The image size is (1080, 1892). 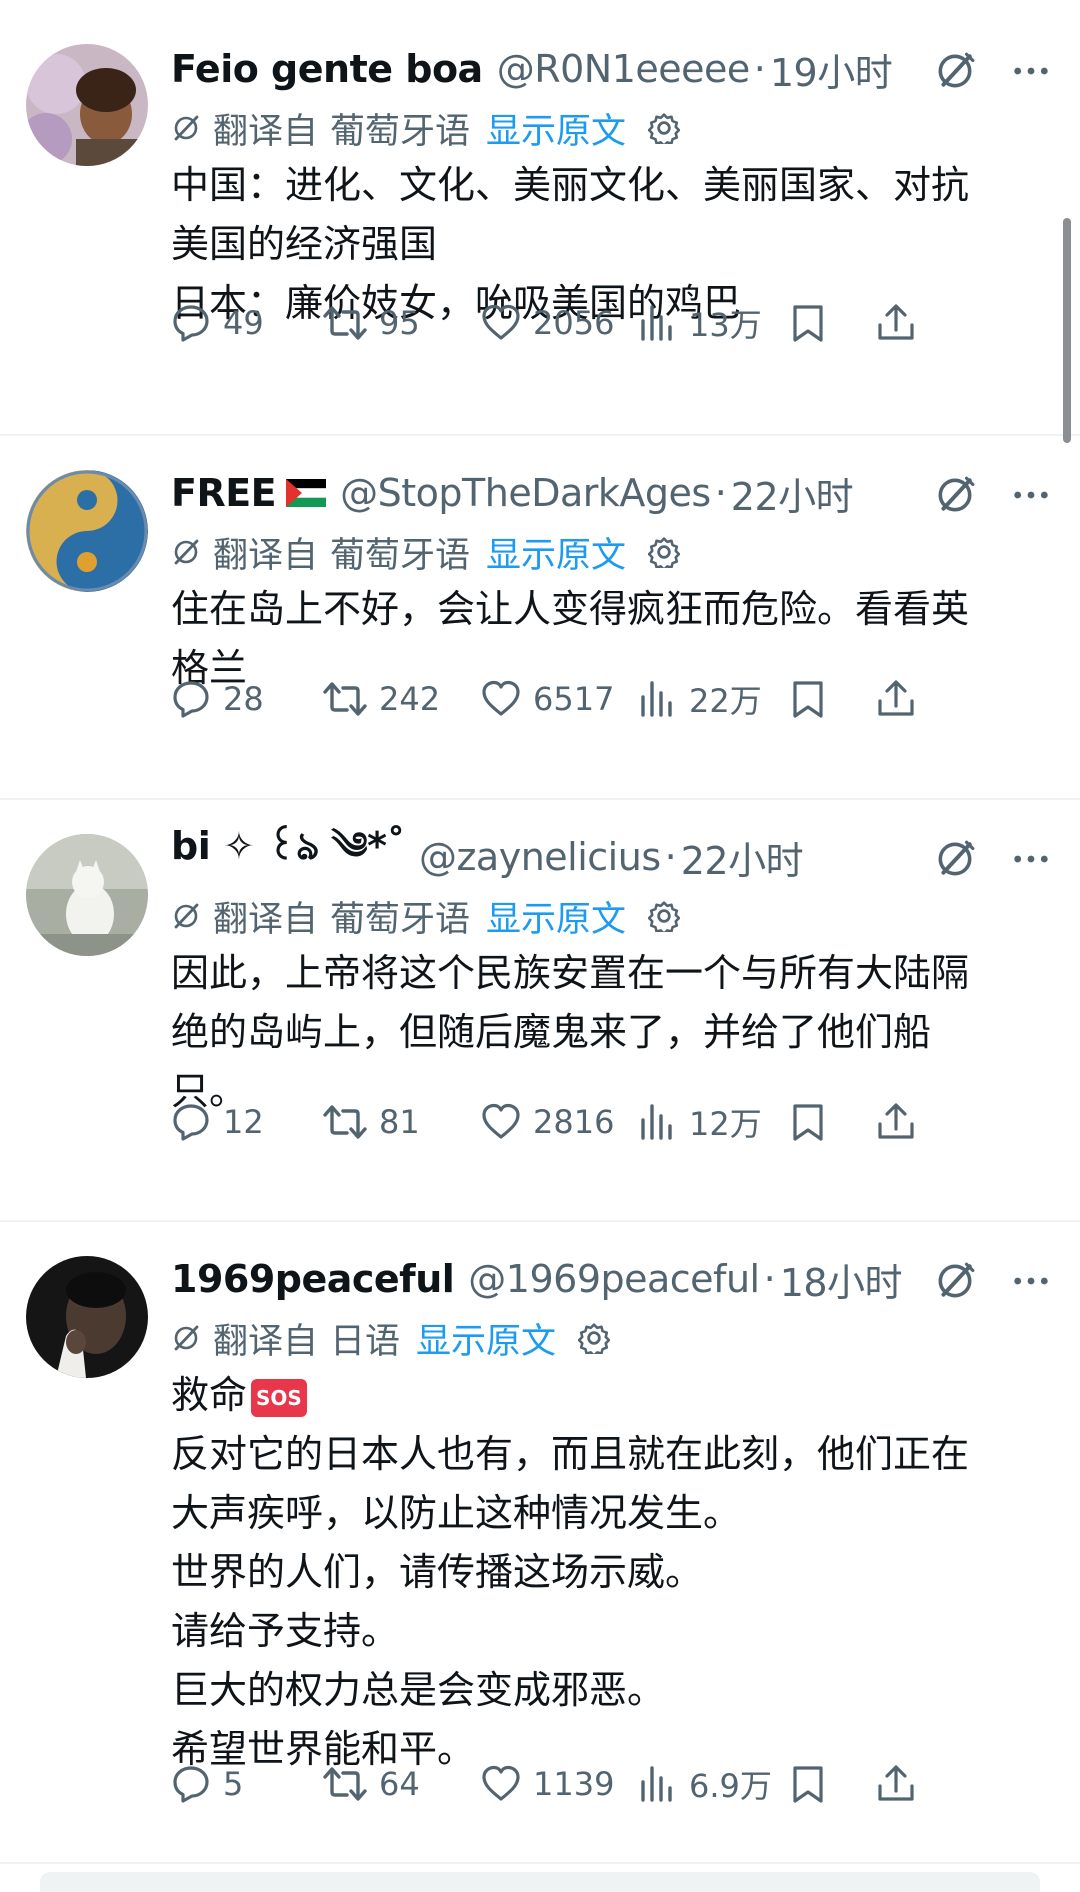 I want to click on reply-icon, so click(x=191, y=699).